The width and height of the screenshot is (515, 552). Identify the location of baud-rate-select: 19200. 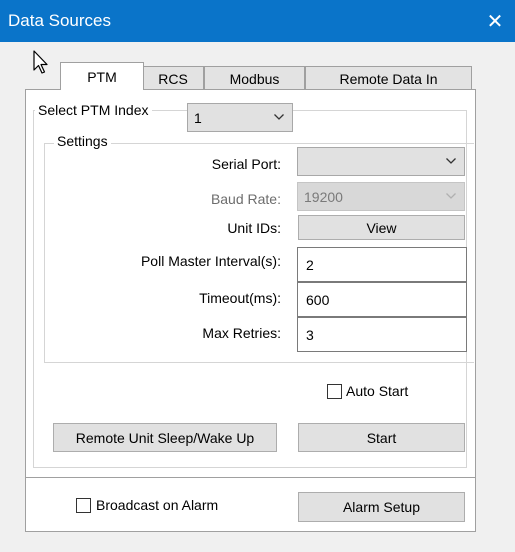
(381, 196).